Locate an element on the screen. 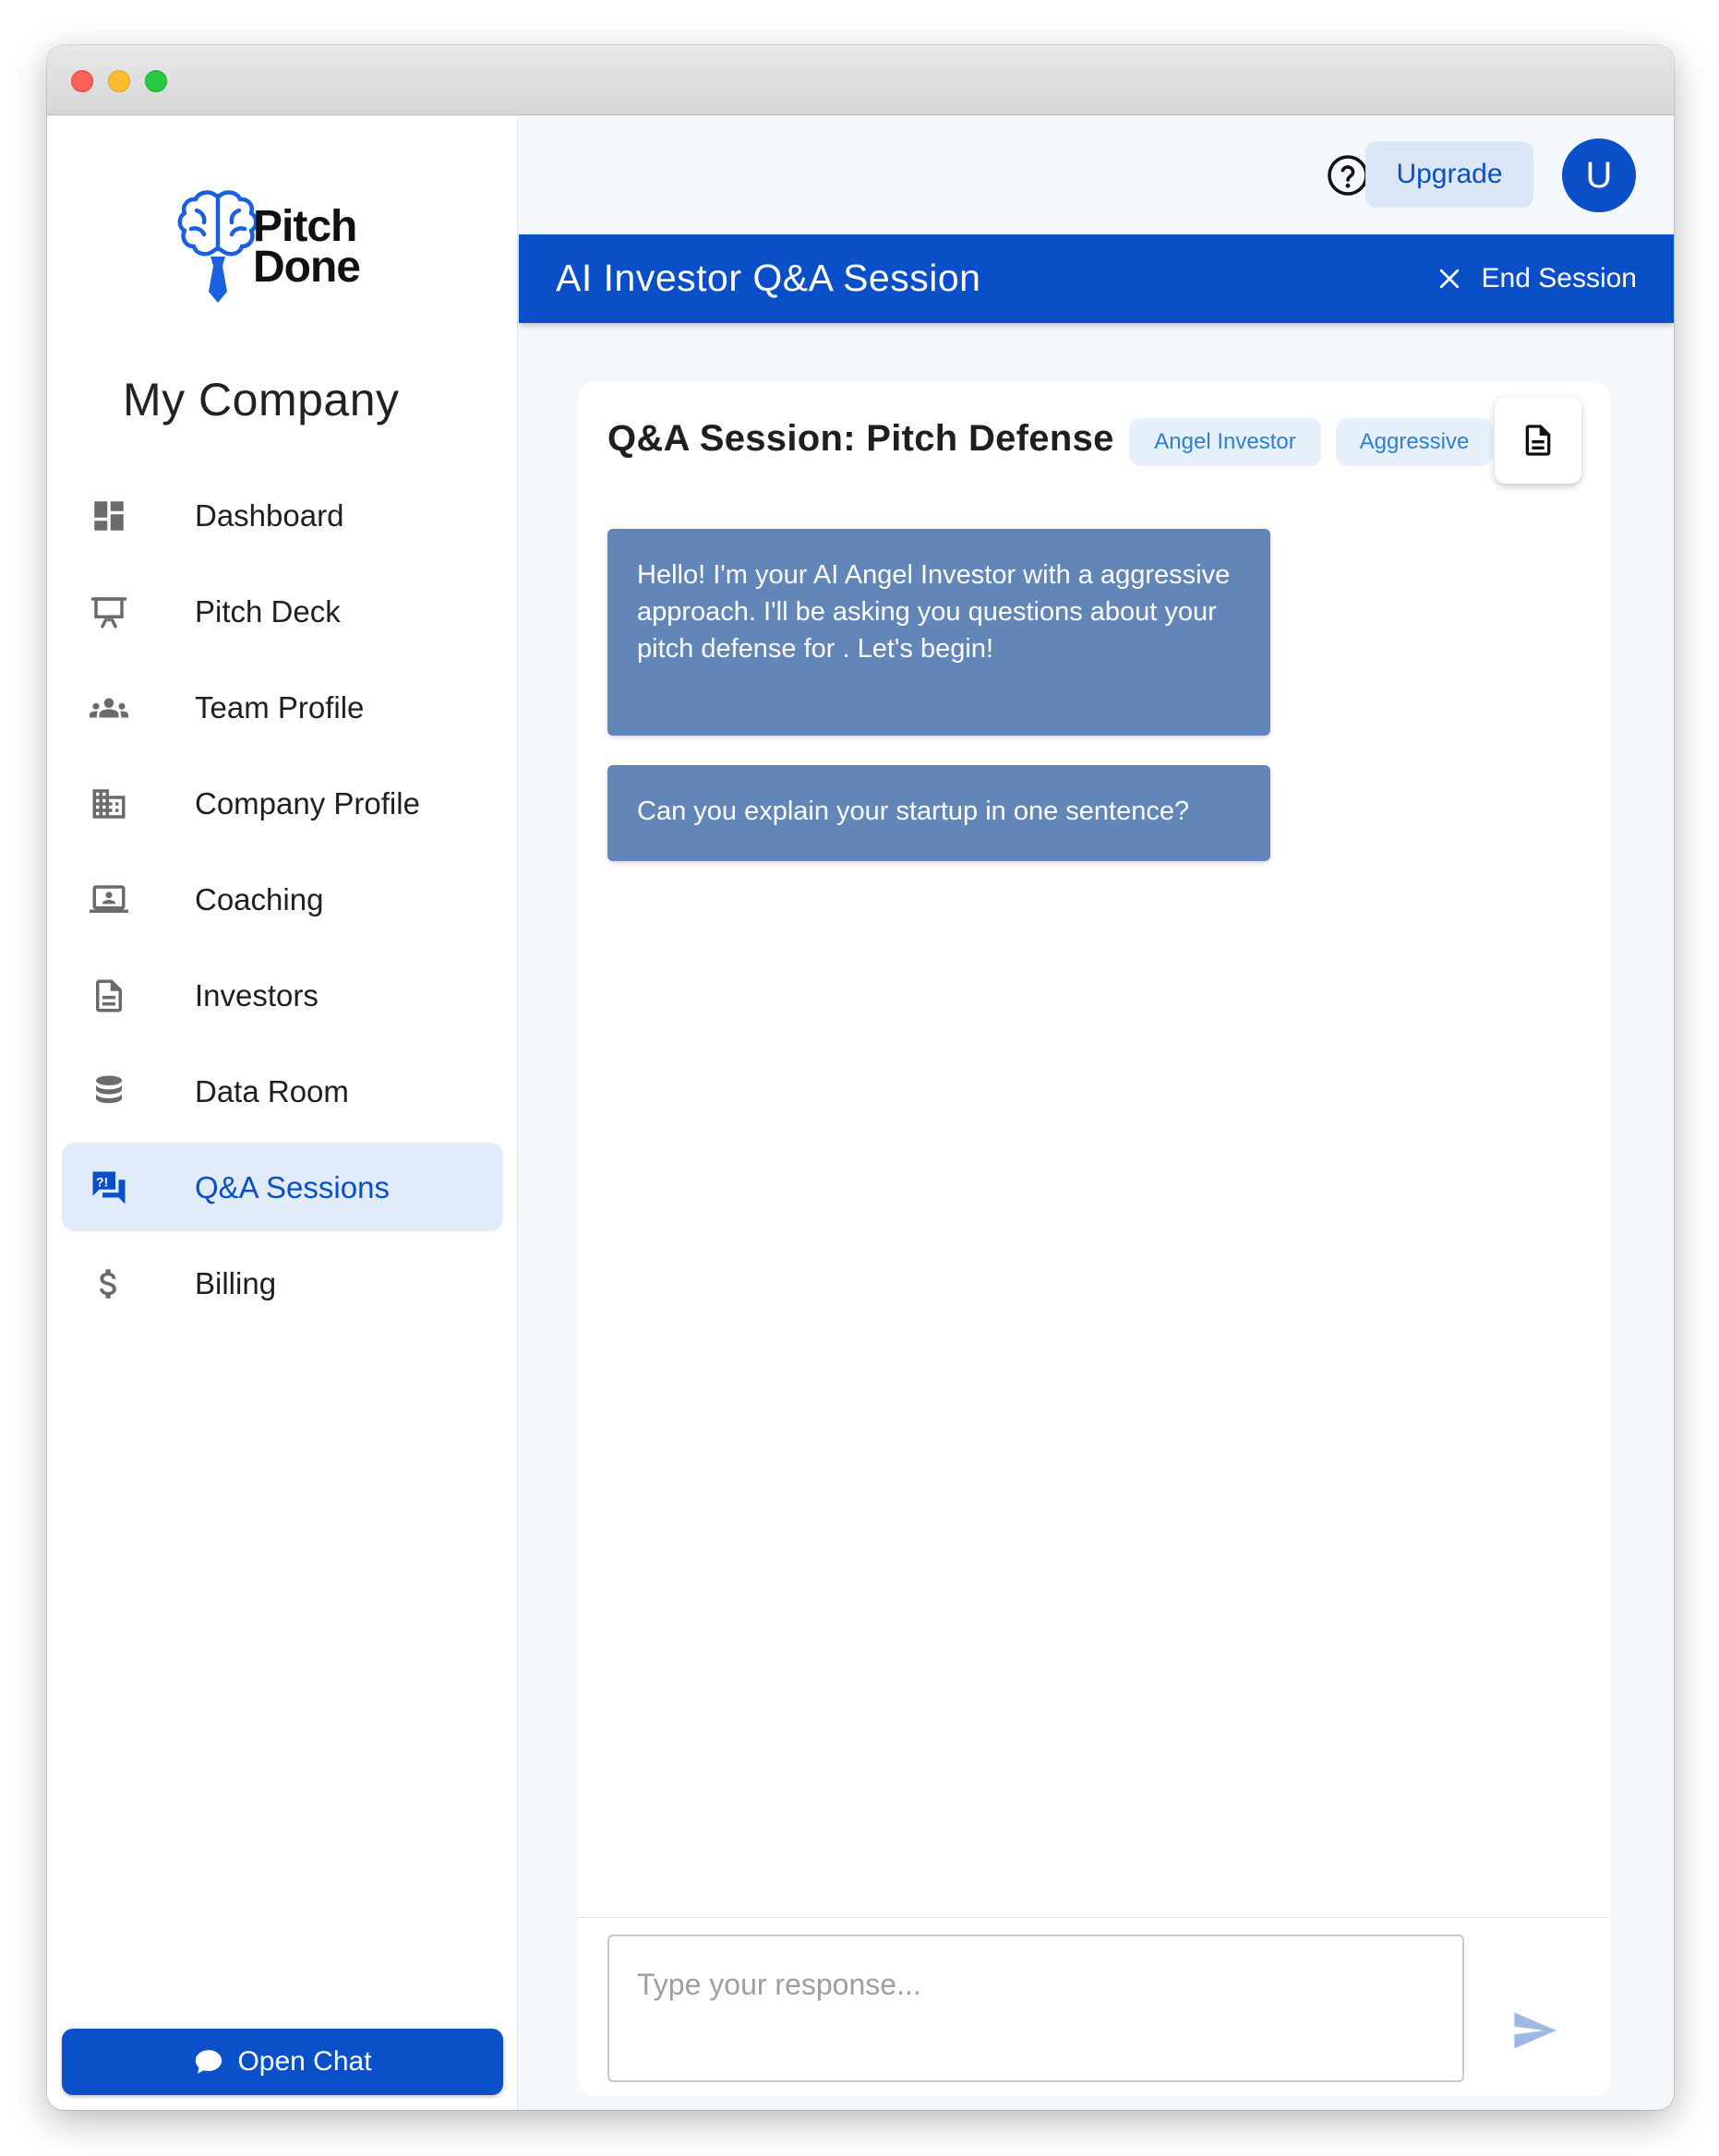 The image size is (1719, 2156). help-icon is located at coordinates (1348, 175).